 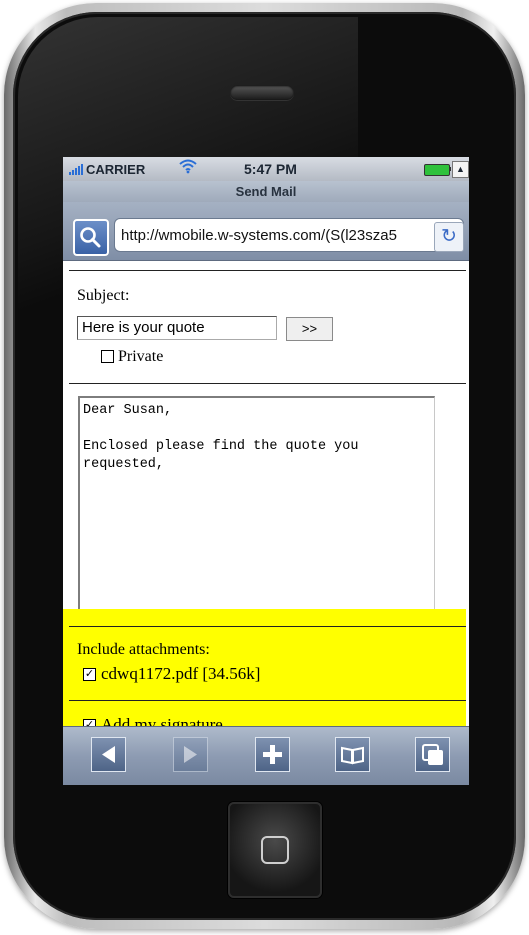 What do you see at coordinates (449, 237) in the screenshot?
I see `reload-icon: ↻` at bounding box center [449, 237].